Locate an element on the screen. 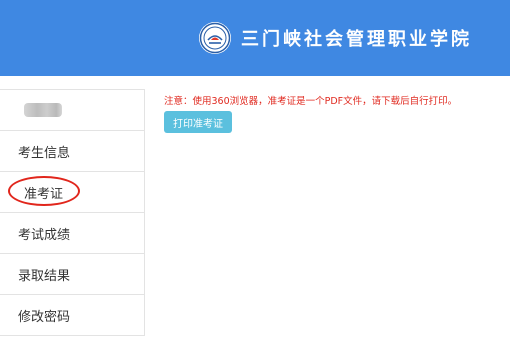 The image size is (510, 353). sidebar-item-exam-scores: 考试成绩 is located at coordinates (72, 233).